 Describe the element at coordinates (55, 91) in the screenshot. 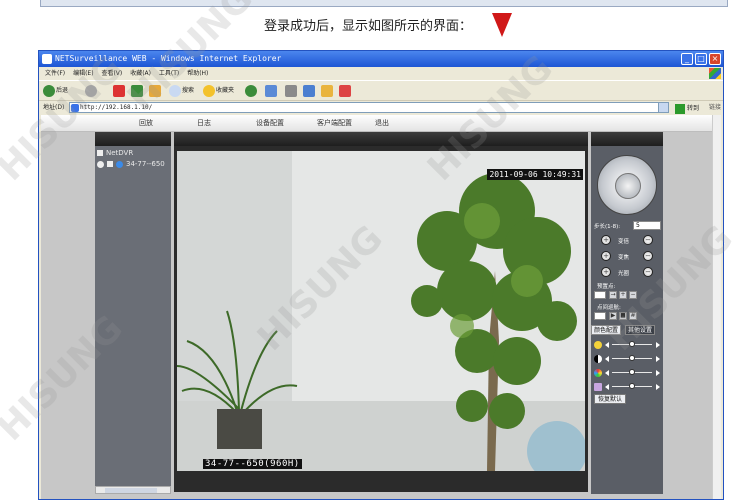

I see `back-button: 后退` at that location.